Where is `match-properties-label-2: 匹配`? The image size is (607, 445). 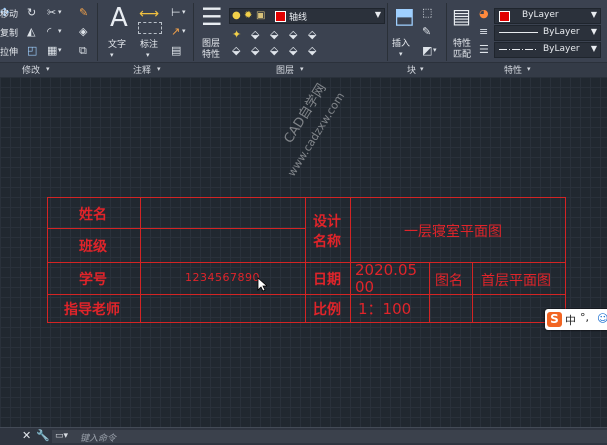
match-properties-label-2: 匹配 is located at coordinates (462, 53).